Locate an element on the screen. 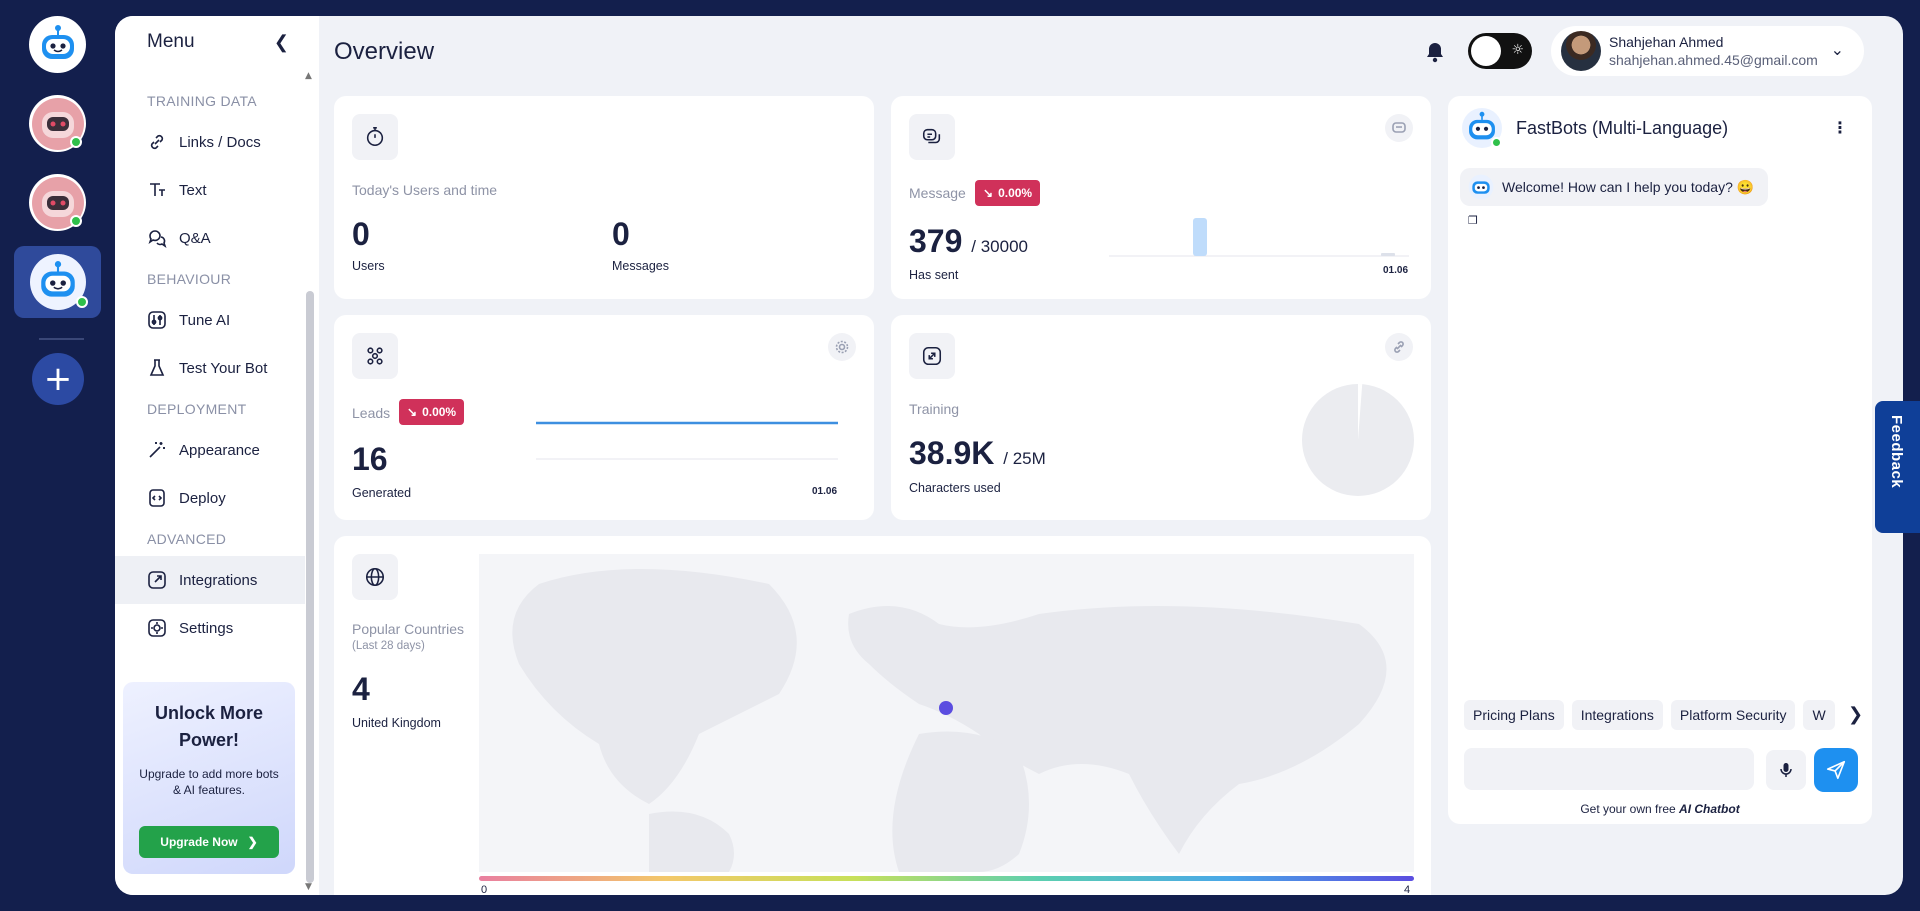 This screenshot has height=911, width=1920. user-name: Shahjehan Ahmed is located at coordinates (1666, 42).